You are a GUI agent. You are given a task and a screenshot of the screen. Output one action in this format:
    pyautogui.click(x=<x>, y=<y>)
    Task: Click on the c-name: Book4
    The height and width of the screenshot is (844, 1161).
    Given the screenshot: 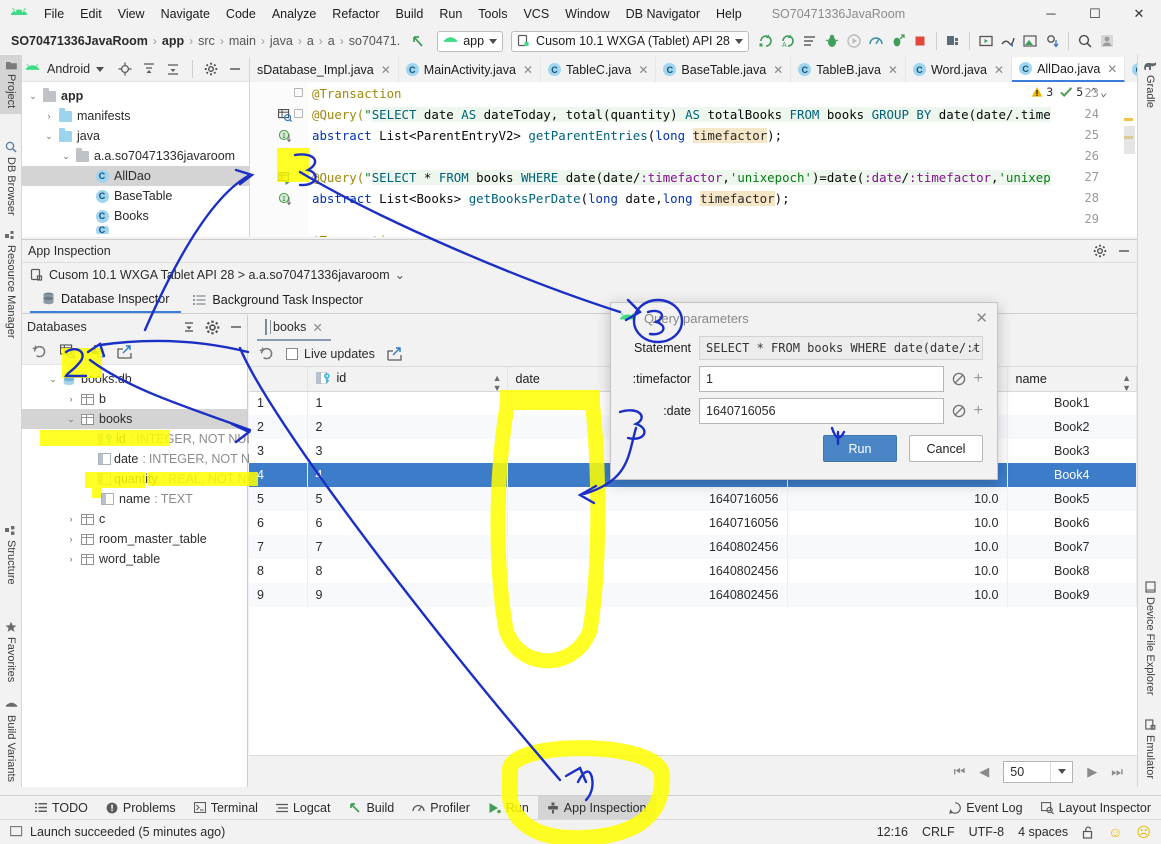 What is the action you would take?
    pyautogui.click(x=1072, y=475)
    